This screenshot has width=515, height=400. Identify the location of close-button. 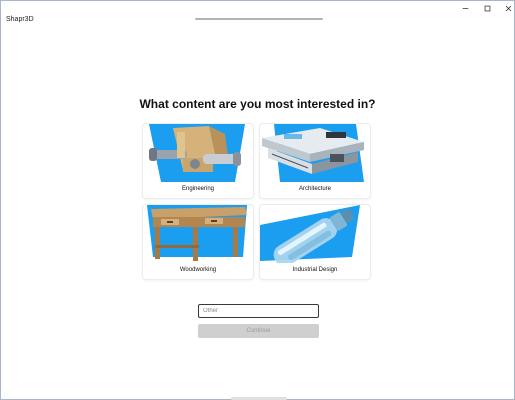
(506, 8).